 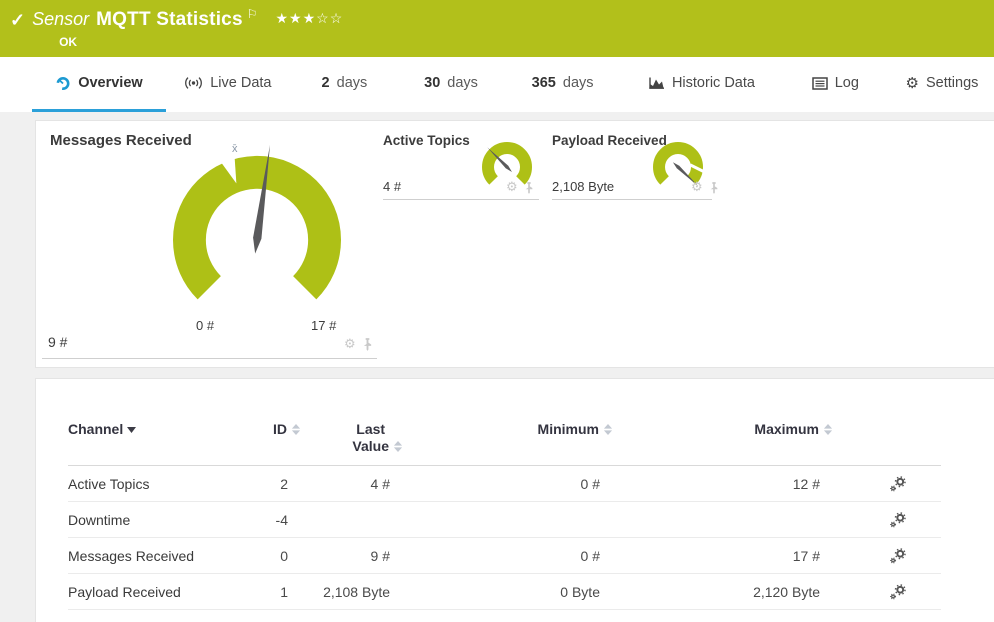 I want to click on table-row: Downtime -4, so click(x=504, y=520).